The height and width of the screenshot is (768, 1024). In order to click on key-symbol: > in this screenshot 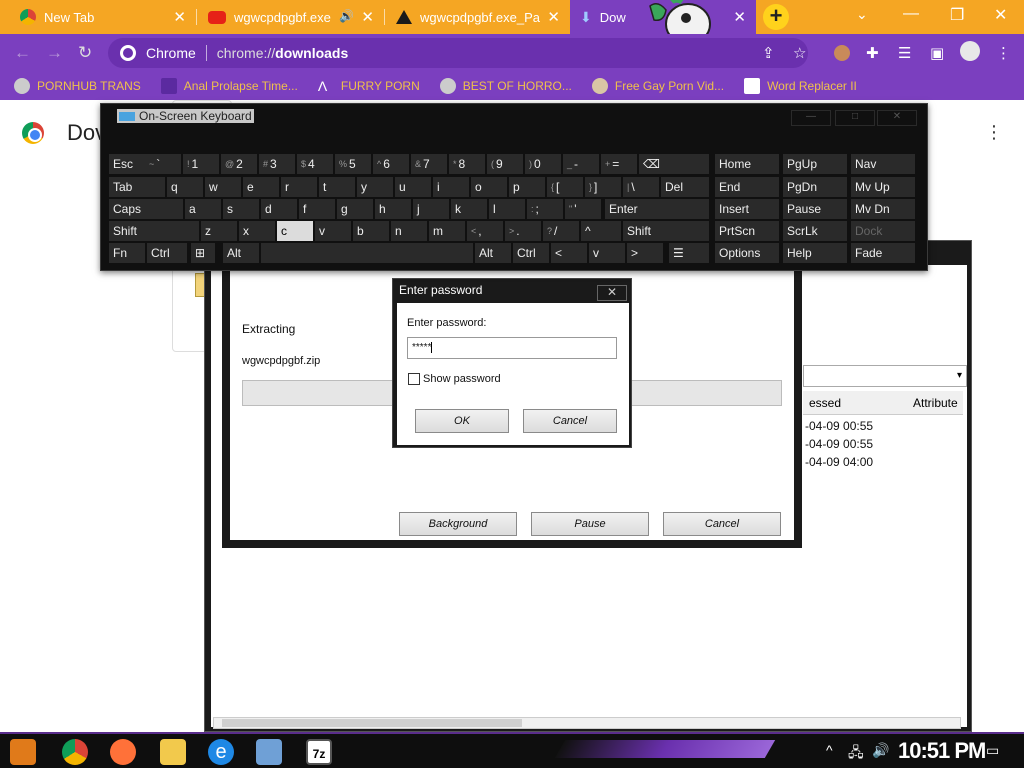, I will do `click(645, 253)`.